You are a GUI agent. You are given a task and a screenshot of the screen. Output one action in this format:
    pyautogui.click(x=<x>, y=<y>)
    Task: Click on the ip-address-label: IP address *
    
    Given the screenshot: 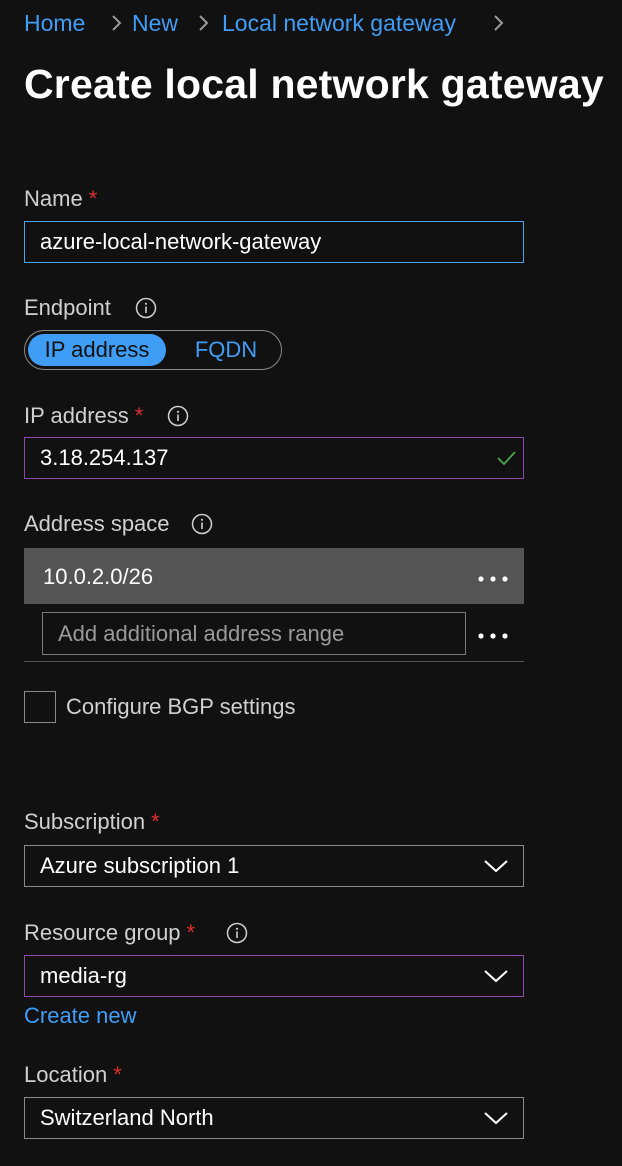 What is the action you would take?
    pyautogui.click(x=83, y=416)
    